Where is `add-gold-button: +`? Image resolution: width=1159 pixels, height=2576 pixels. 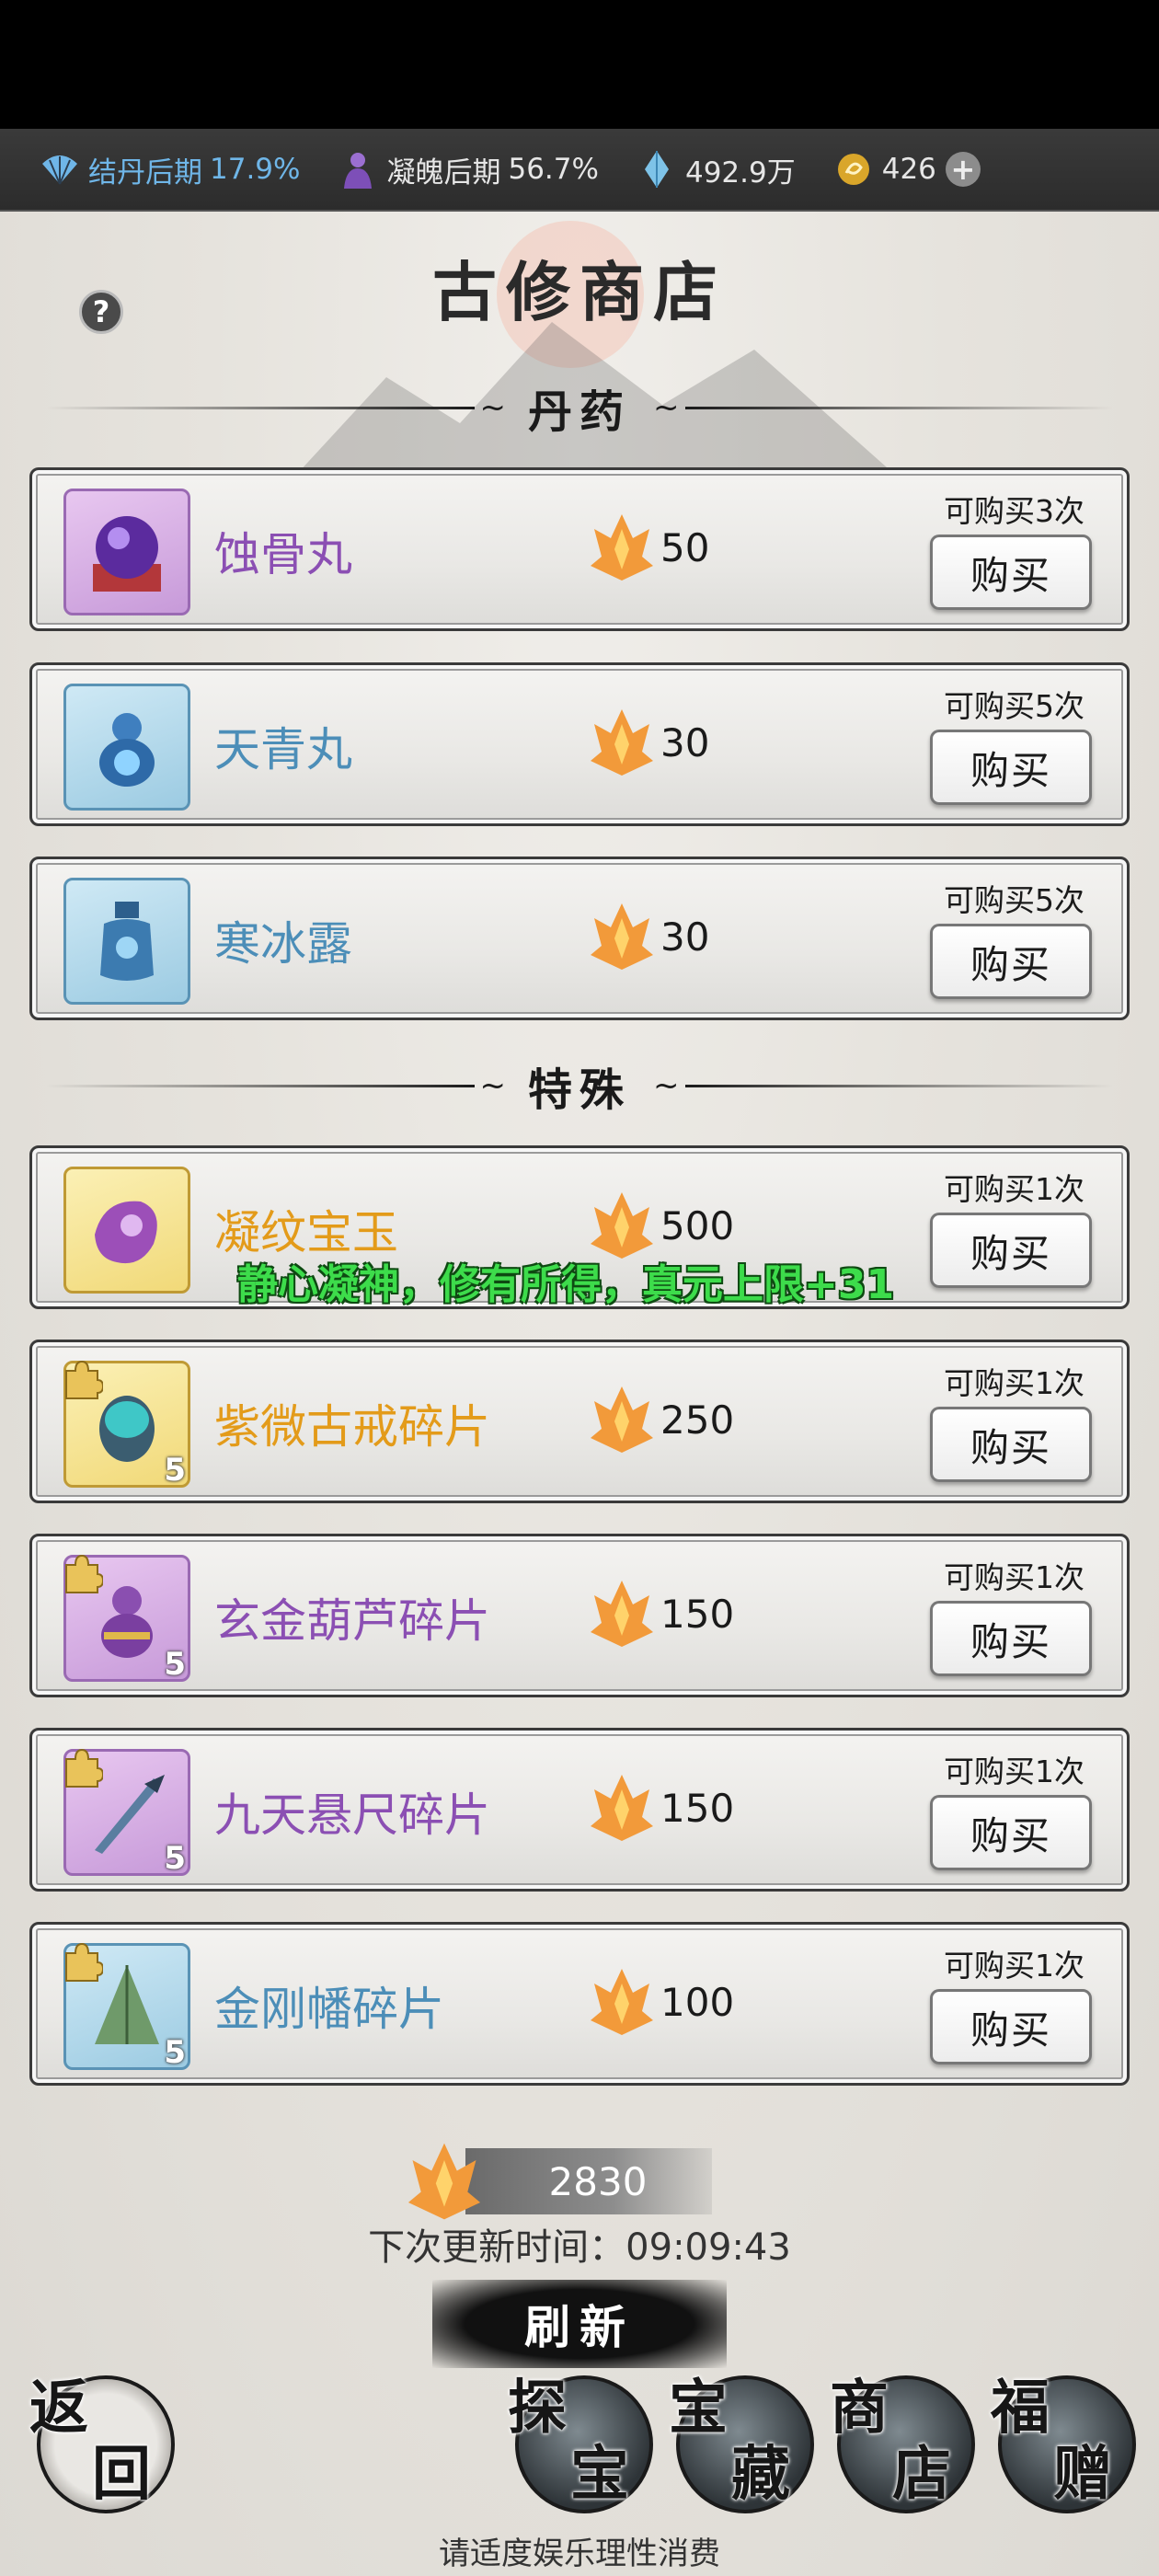
add-gold-button: + is located at coordinates (963, 169).